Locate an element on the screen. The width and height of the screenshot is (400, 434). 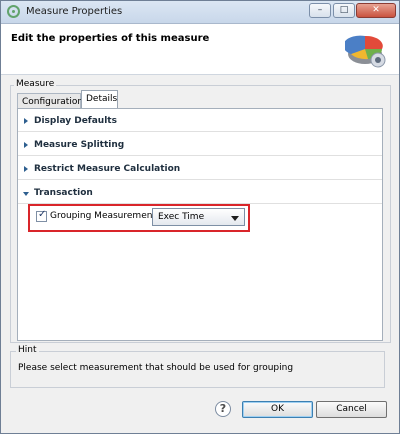
section-restrict-measure-calculation: Restrict Measure Calculation is located at coordinates (200, 170).